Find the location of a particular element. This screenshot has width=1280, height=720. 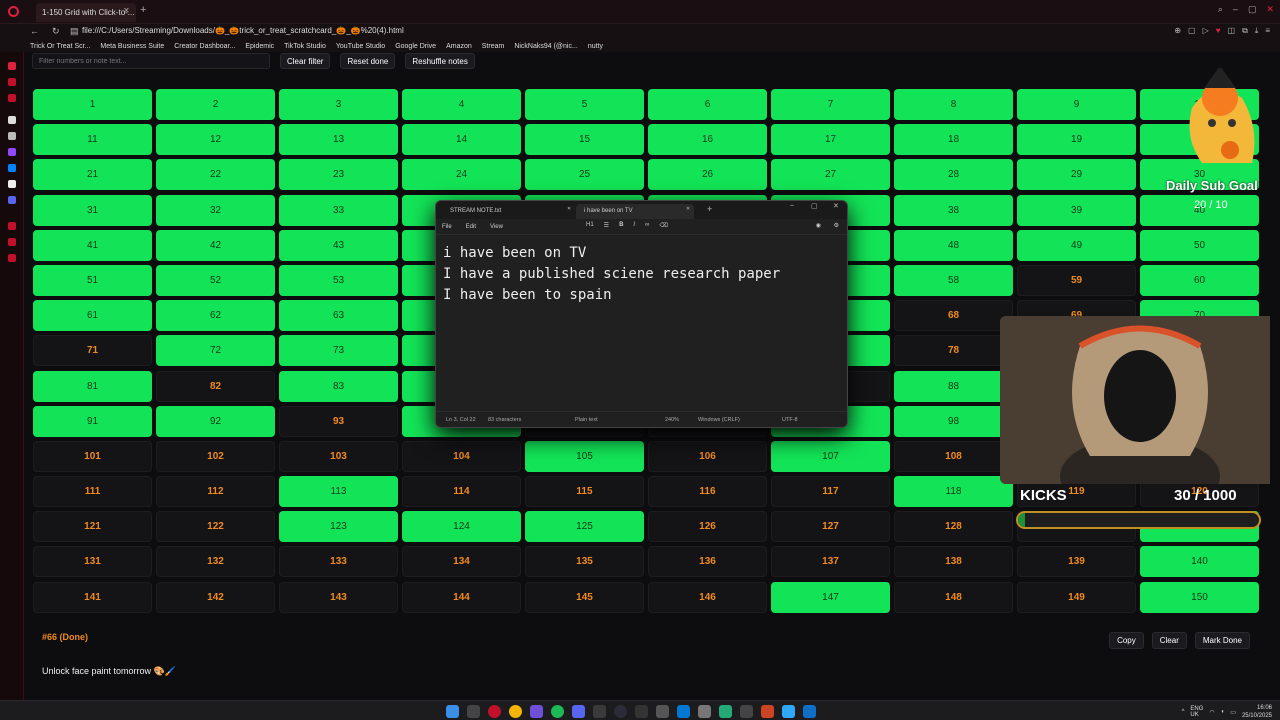

grid-cell-135: 135 is located at coordinates (584, 562).